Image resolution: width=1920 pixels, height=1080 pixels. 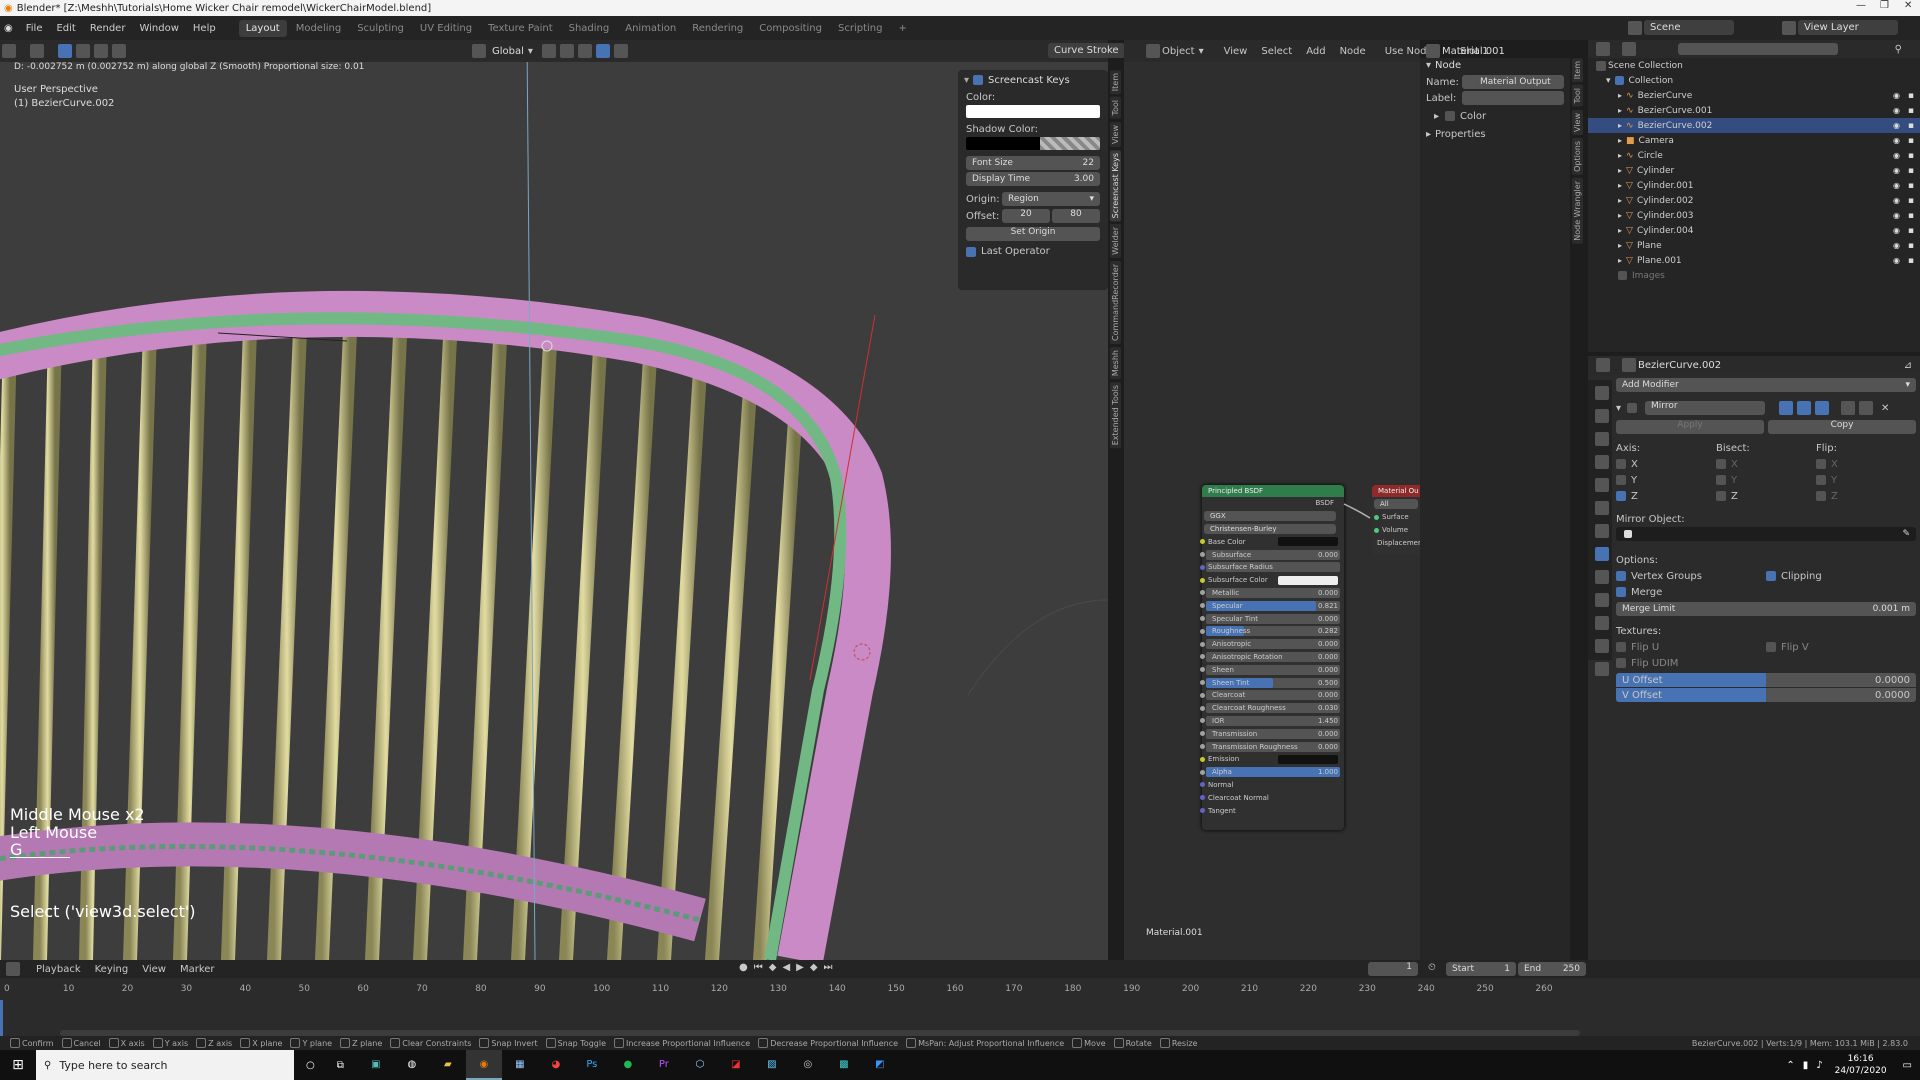 I want to click on add-workspace-button: +, so click(x=902, y=28).